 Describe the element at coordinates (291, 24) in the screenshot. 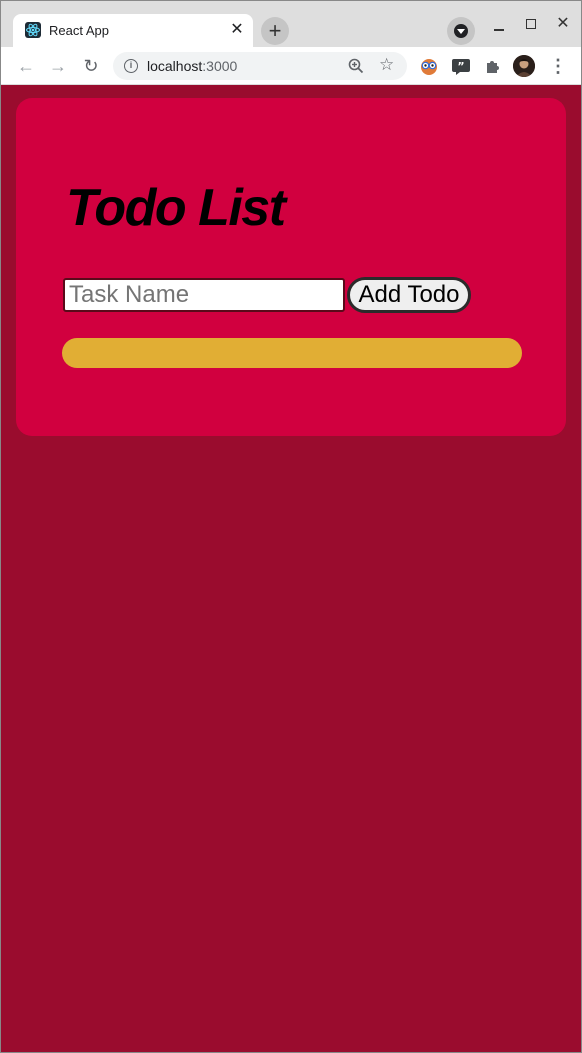

I see `tab-strip: React App ✕ + ✕` at that location.